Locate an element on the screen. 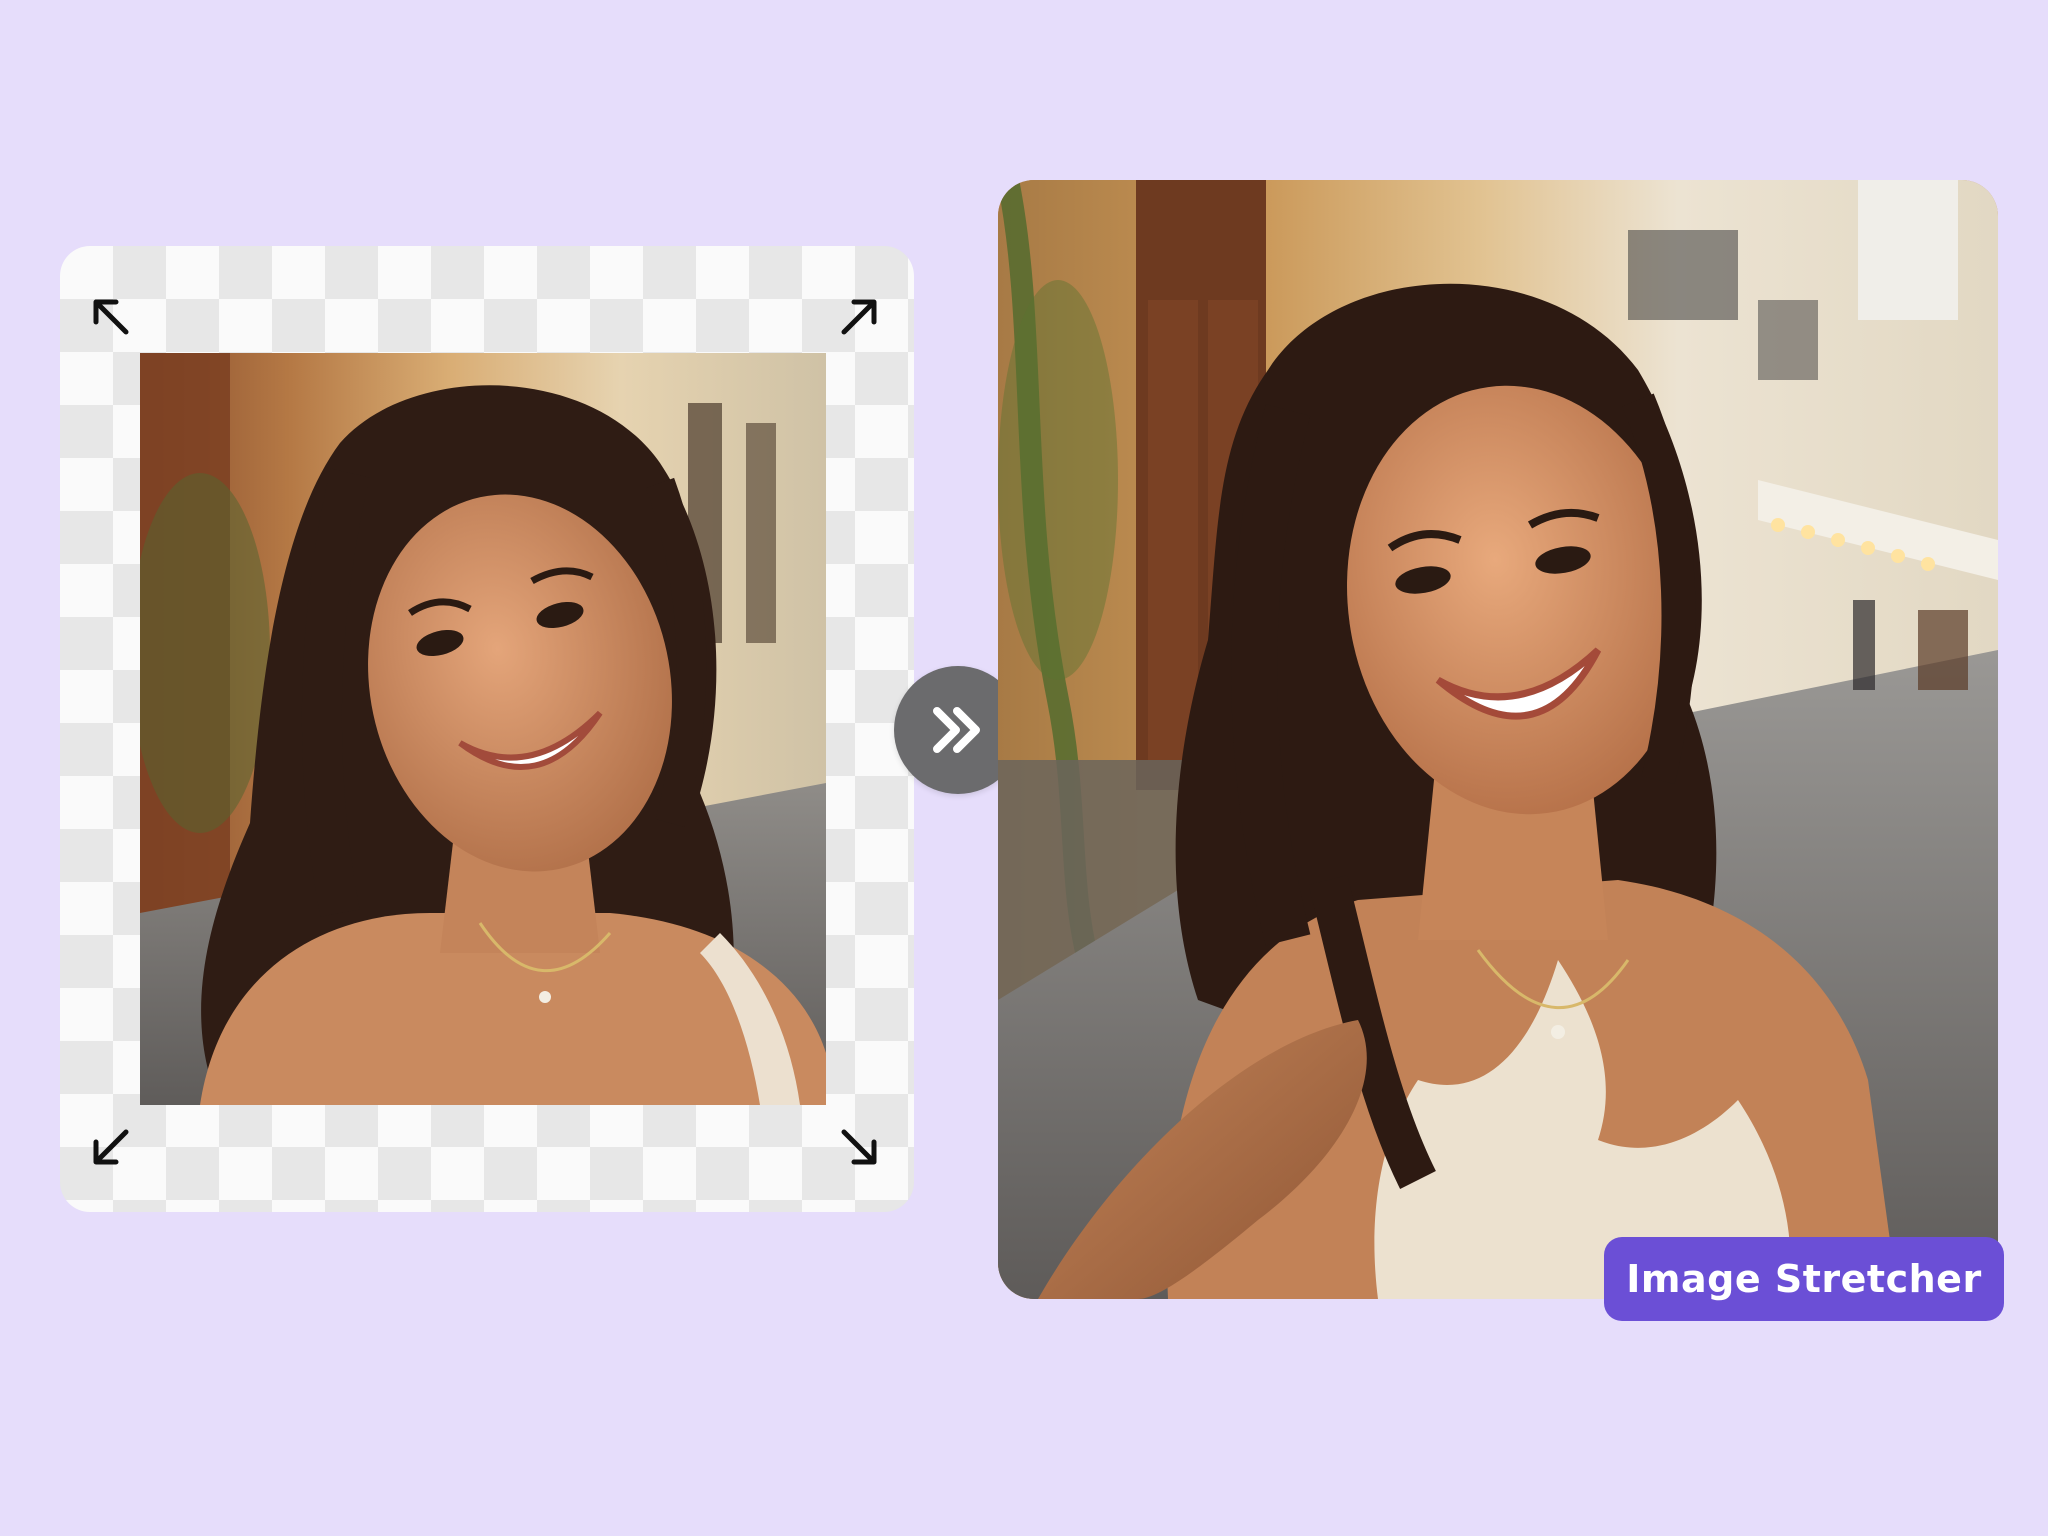  arrow-down-right-icon is located at coordinates (859, 1147).